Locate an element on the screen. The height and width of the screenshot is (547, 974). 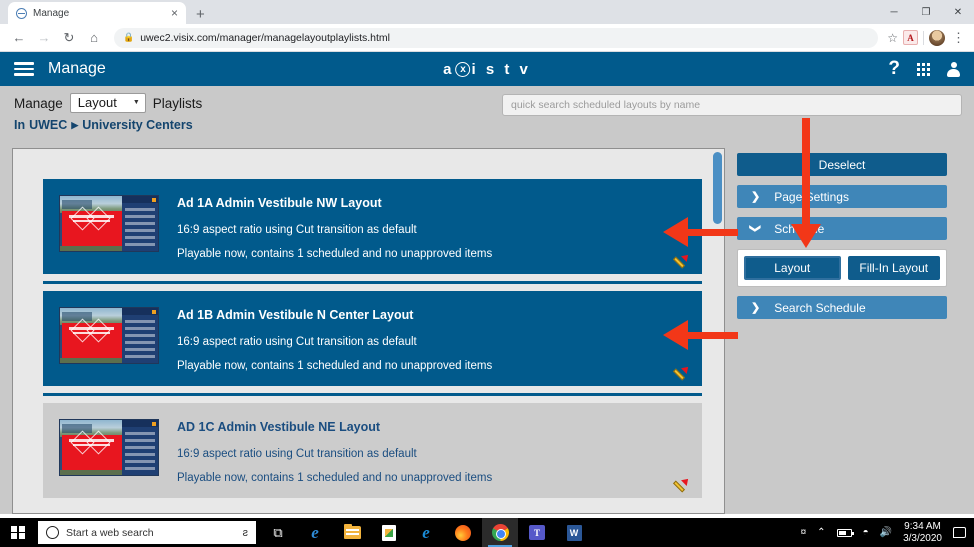
taskbar-search-input: Start a web search ƨ is located at coordinates (147, 532).